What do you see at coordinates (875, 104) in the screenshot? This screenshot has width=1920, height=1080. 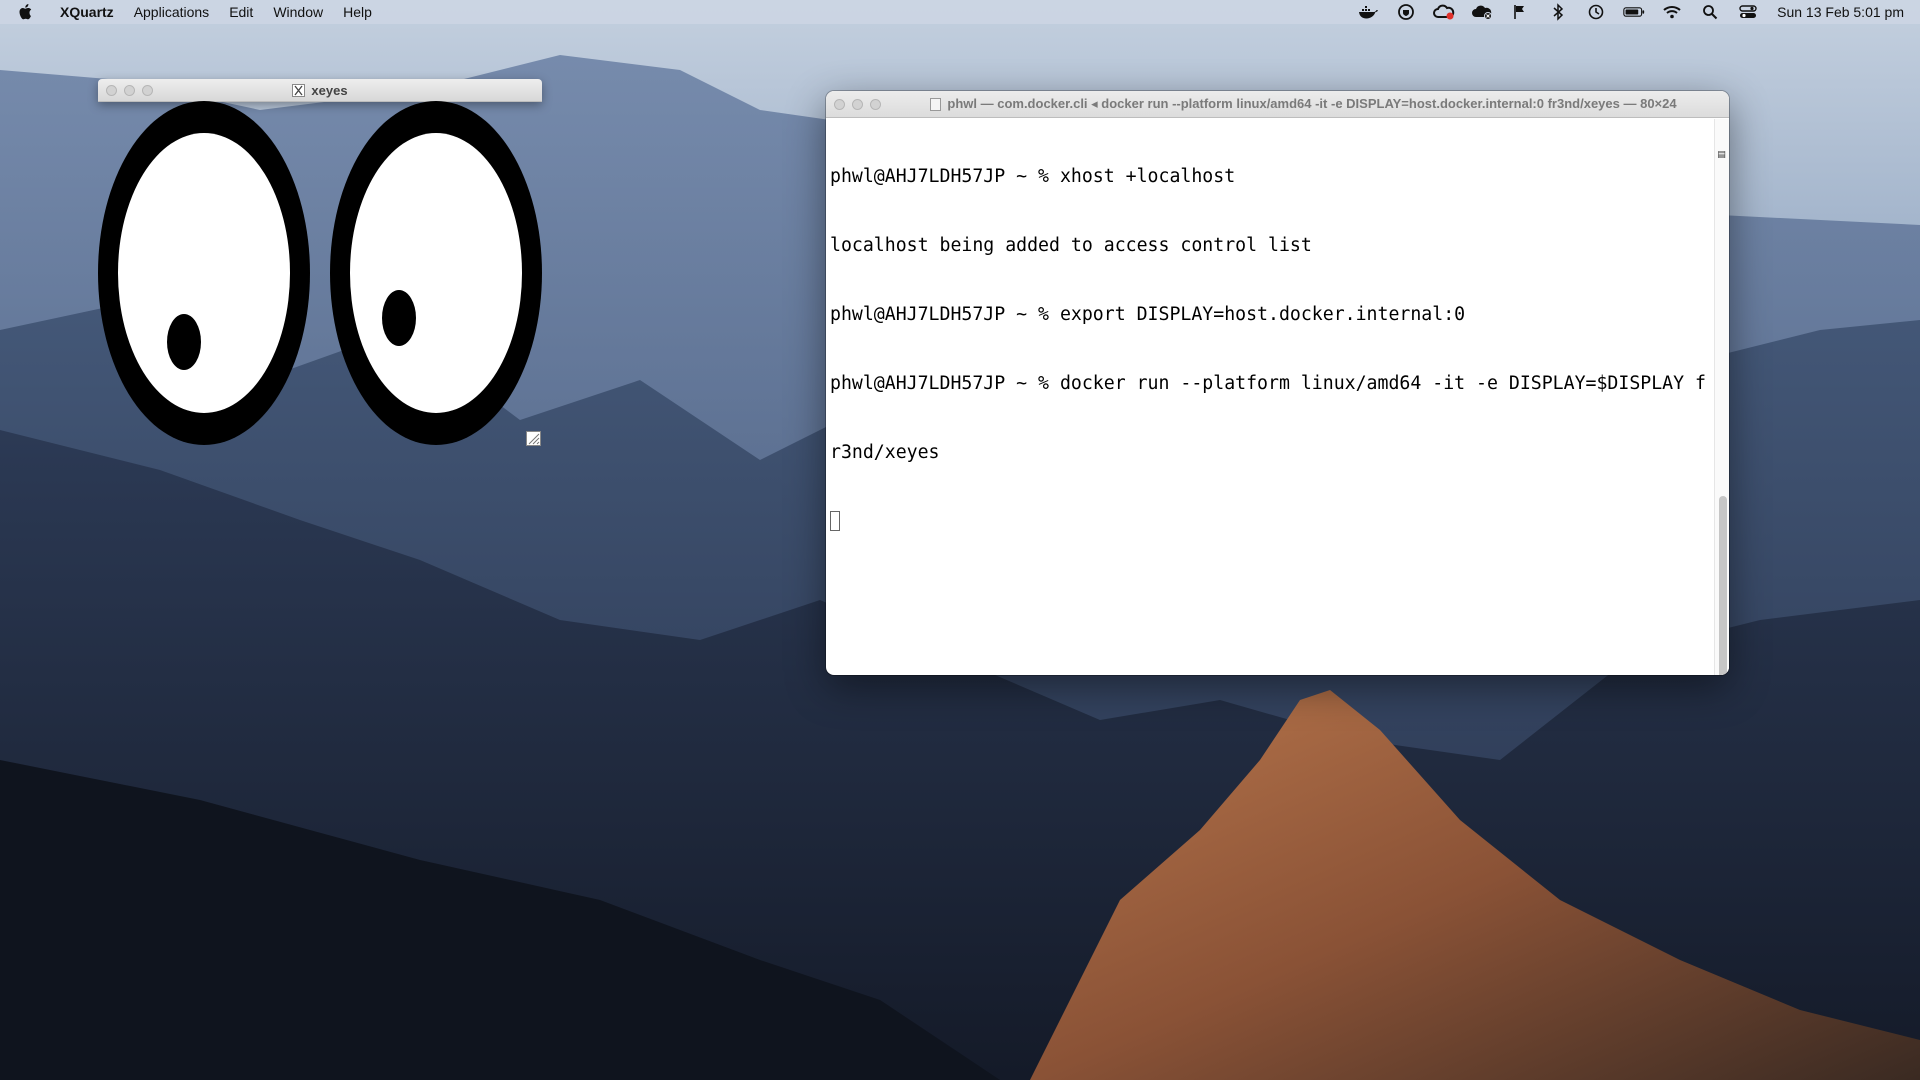 I see `zoom-button` at bounding box center [875, 104].